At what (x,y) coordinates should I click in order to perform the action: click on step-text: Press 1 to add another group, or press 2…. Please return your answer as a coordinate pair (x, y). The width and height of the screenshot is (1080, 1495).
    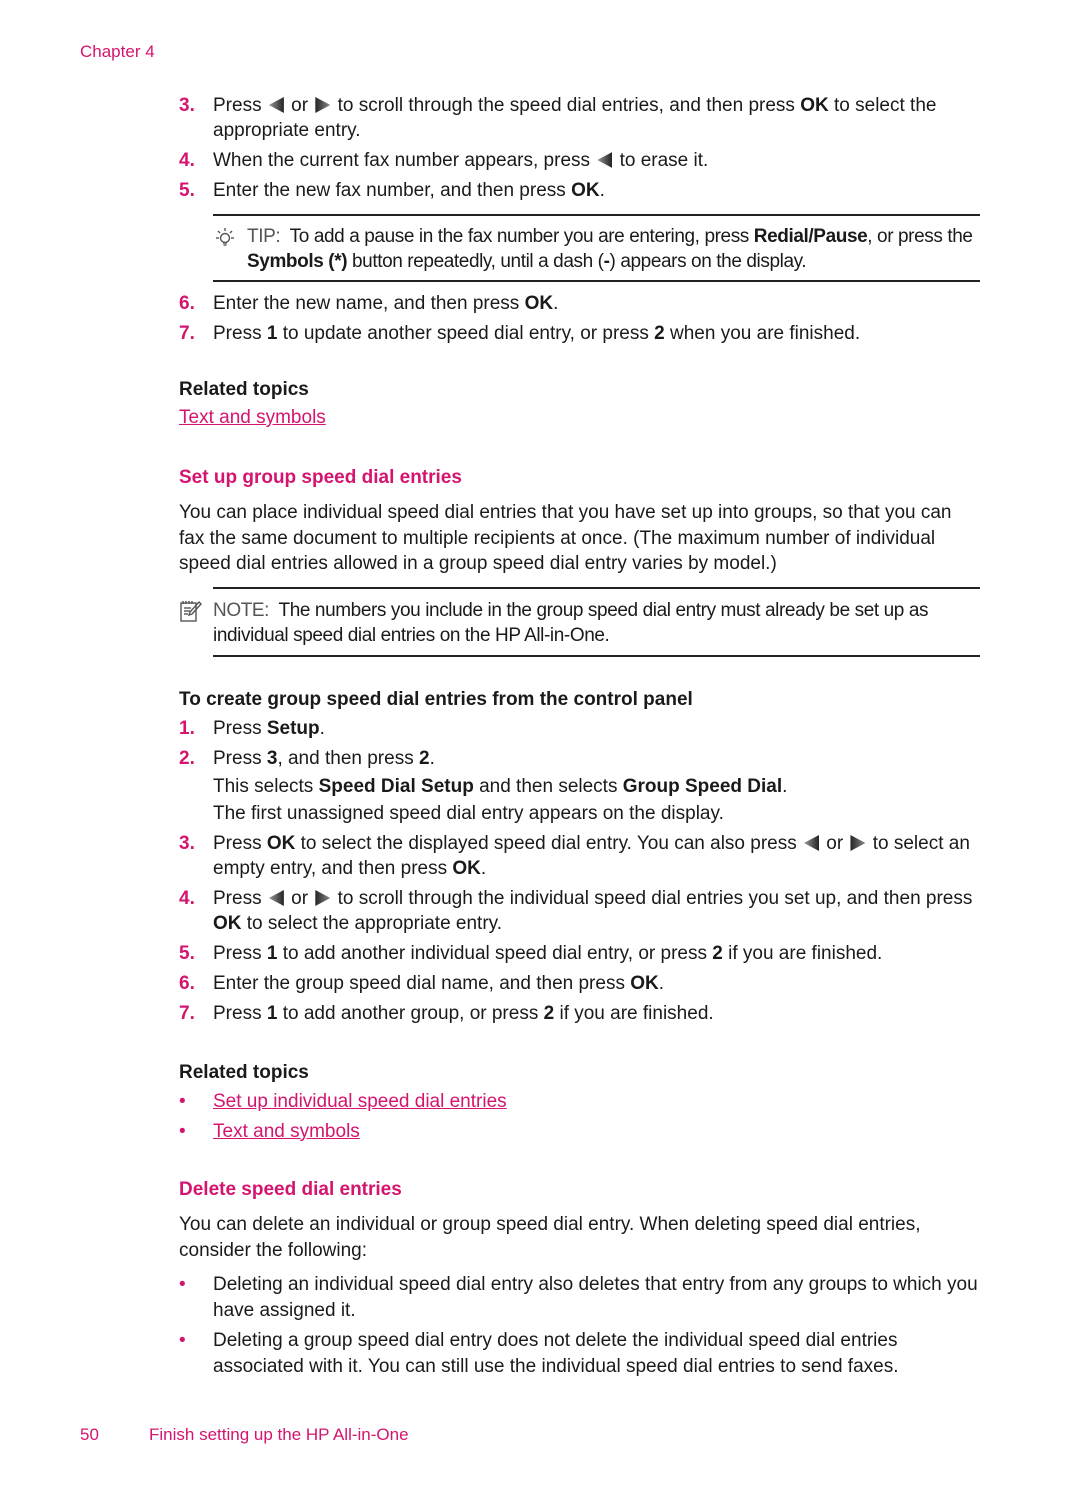
    Looking at the image, I should click on (463, 1013).